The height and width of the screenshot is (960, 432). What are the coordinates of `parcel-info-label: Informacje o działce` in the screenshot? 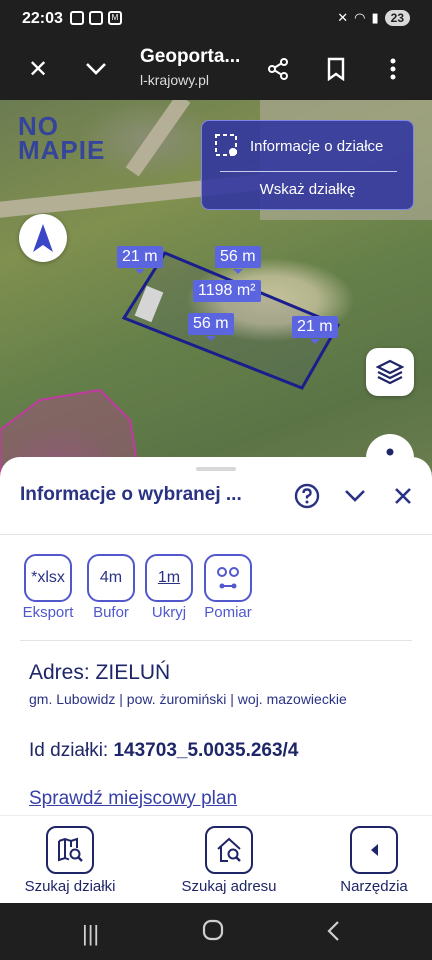 It's located at (317, 146).